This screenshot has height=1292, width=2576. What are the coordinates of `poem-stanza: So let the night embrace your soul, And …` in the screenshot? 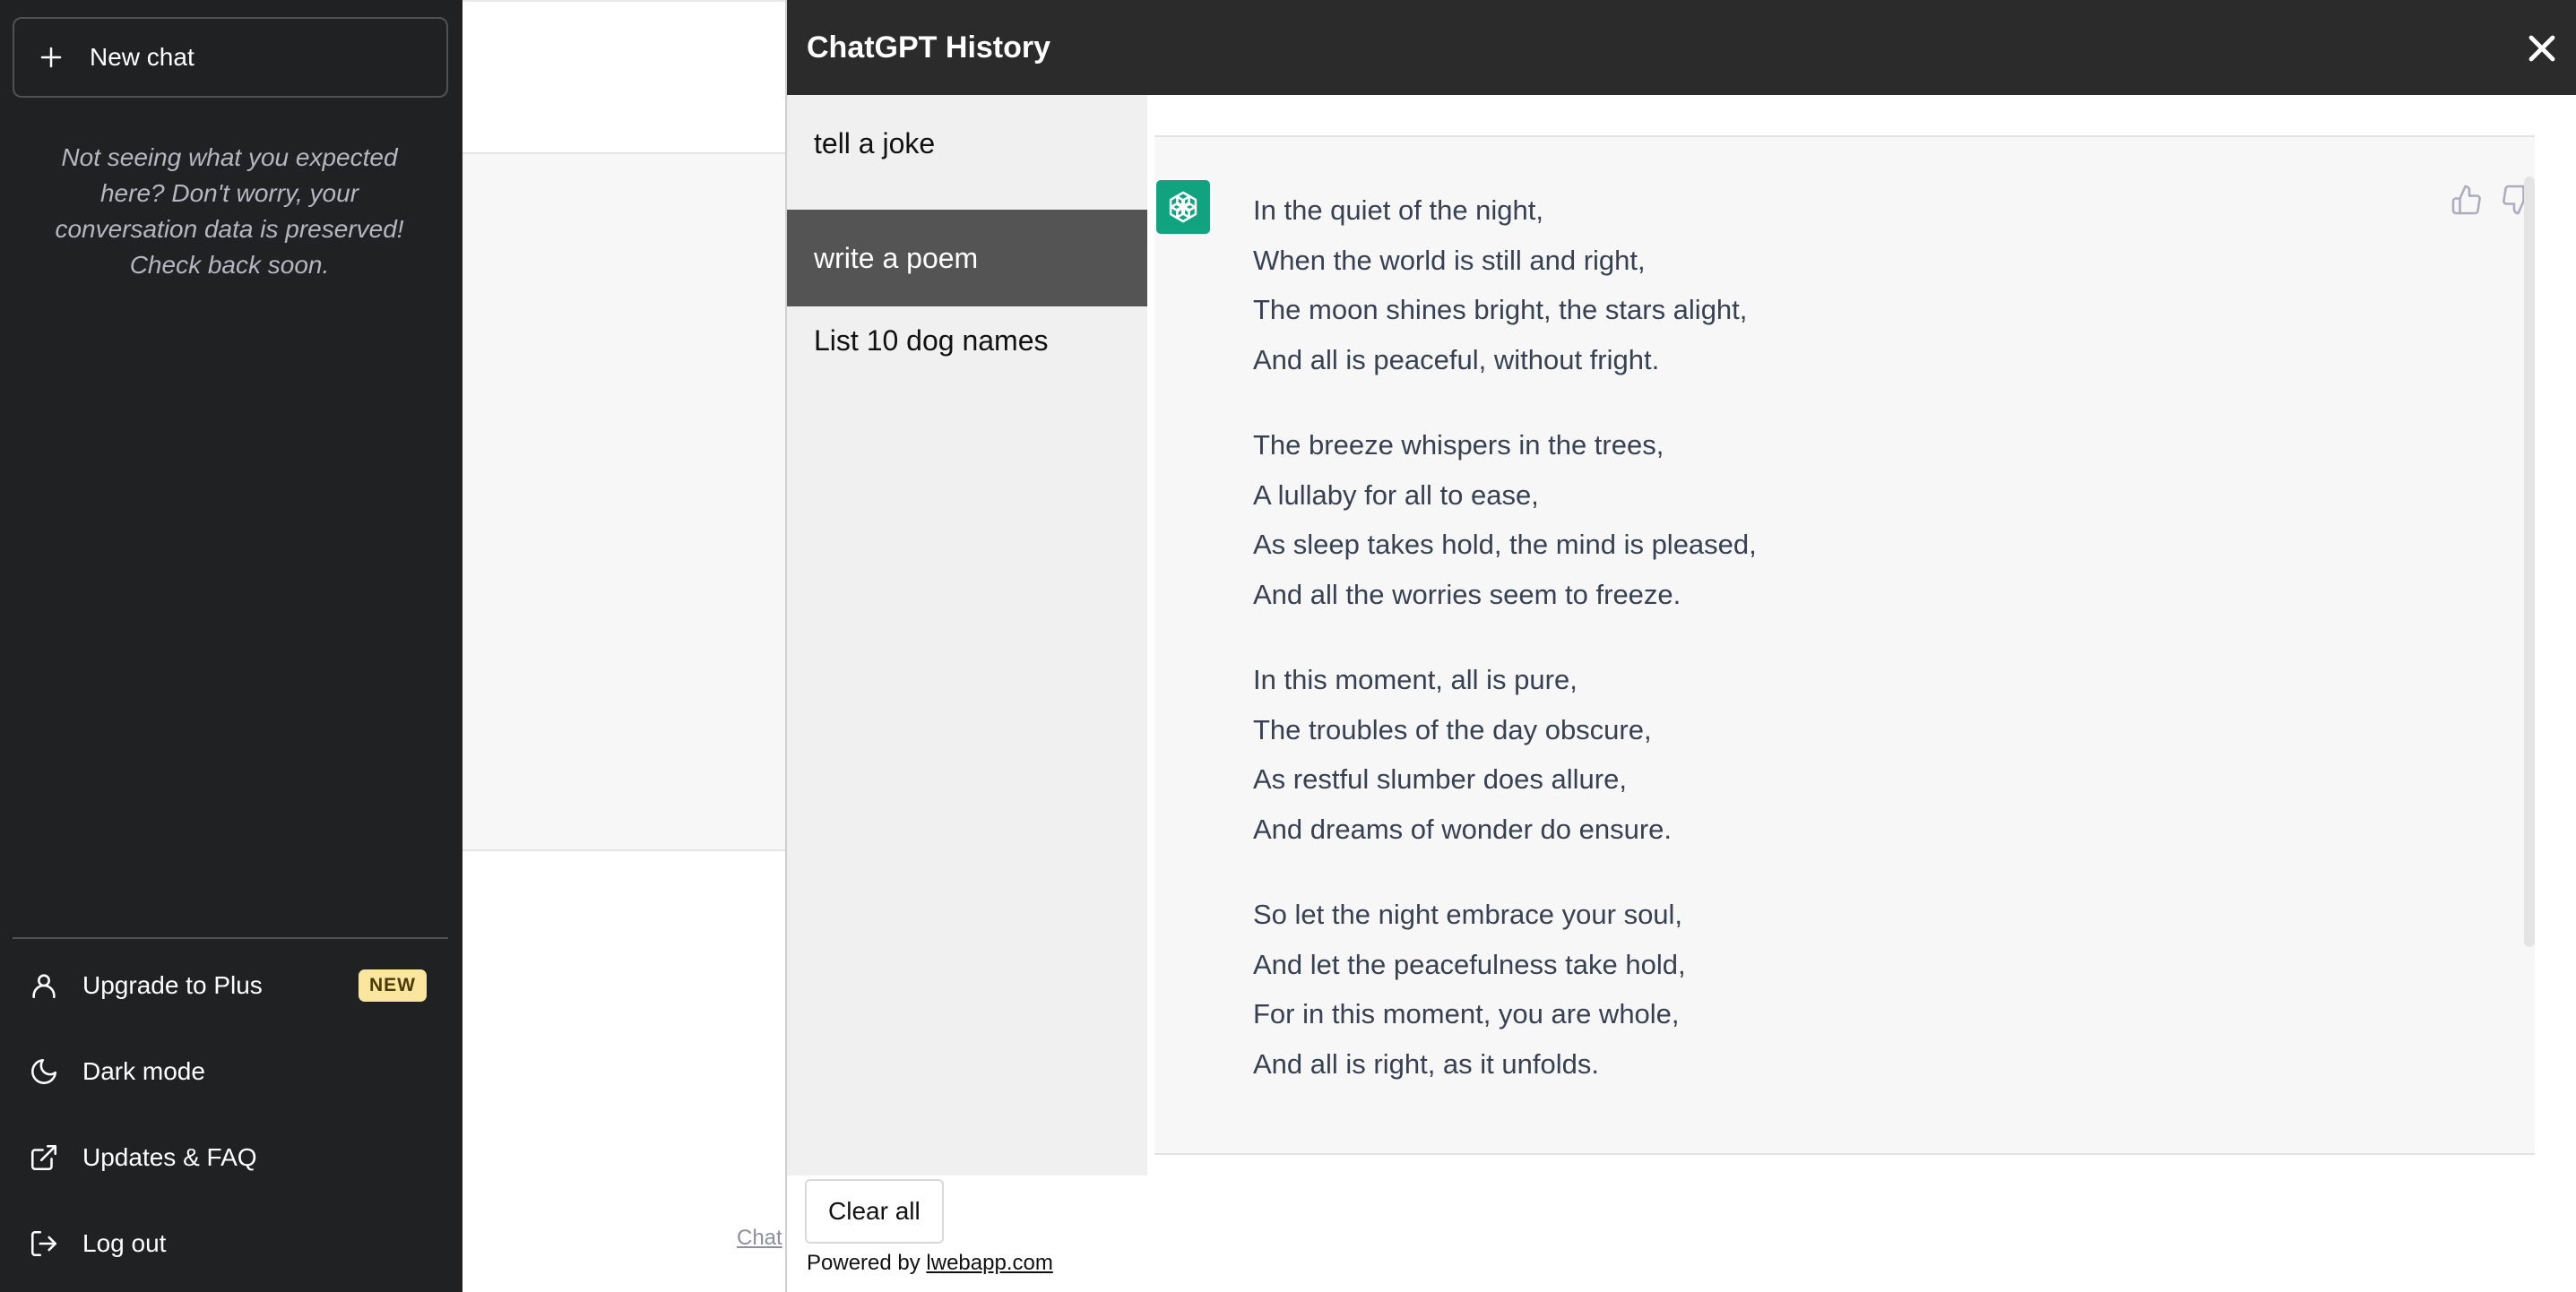 It's located at (1791, 989).